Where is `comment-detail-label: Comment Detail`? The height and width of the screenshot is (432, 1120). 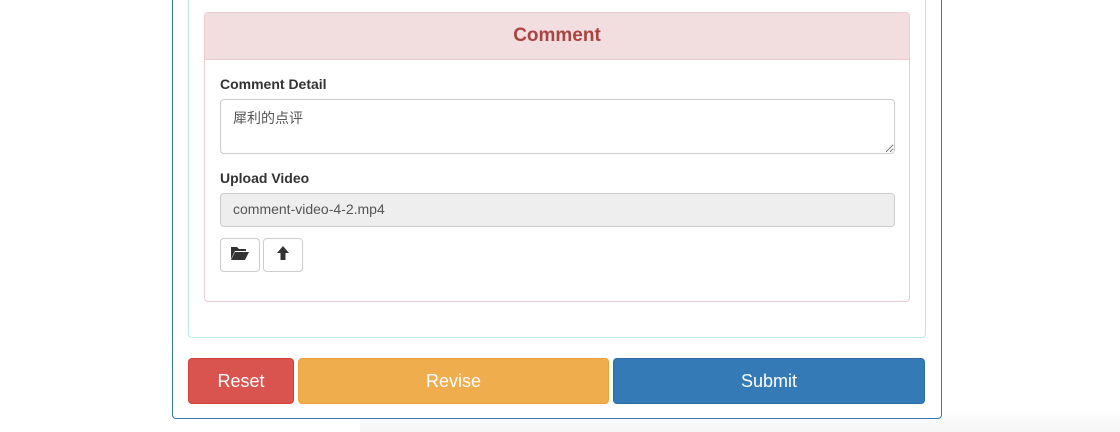
comment-detail-label: Comment Detail is located at coordinates (273, 84).